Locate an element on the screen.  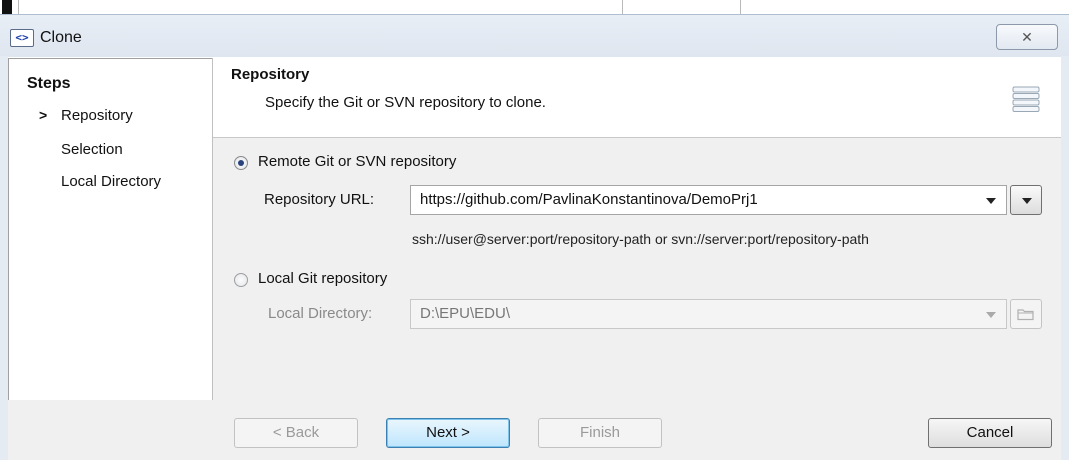
local-directory-combo: D:\EPU\EDU\ is located at coordinates (708, 314).